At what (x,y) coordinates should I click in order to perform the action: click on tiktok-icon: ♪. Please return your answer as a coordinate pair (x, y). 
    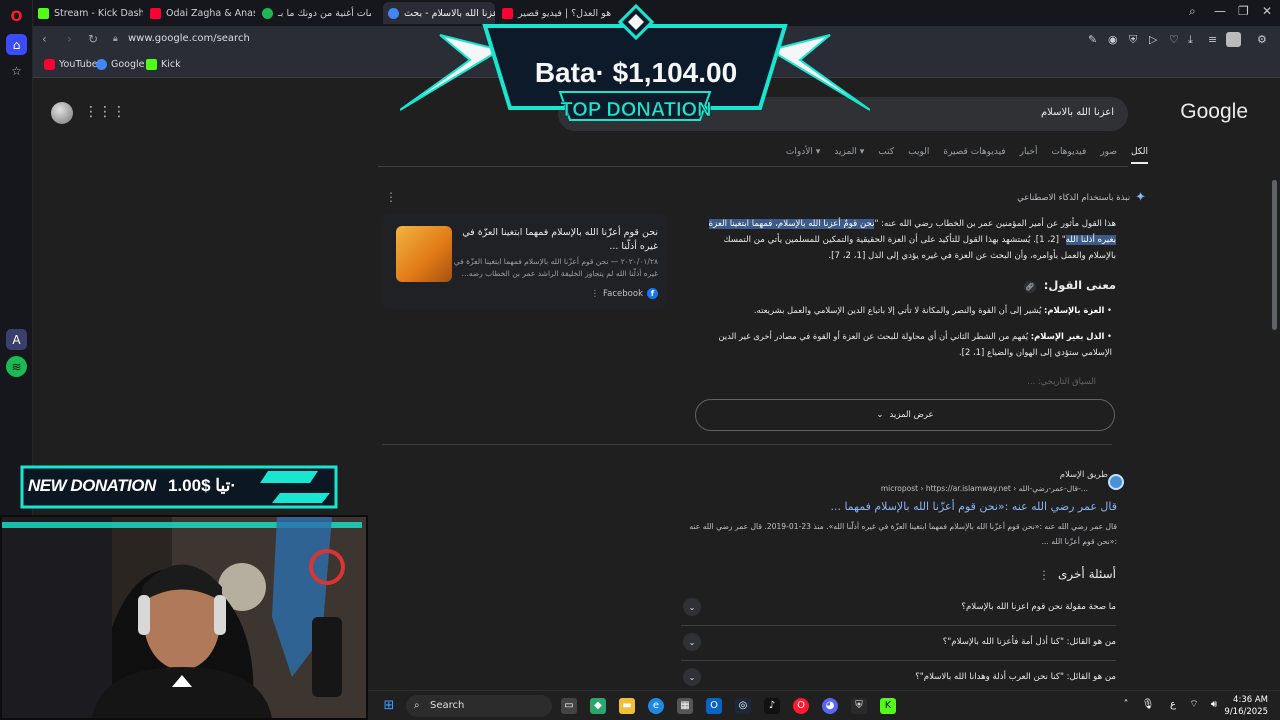
    Looking at the image, I should click on (772, 706).